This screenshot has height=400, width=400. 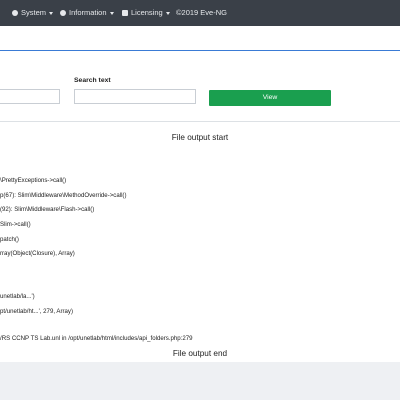 I want to click on filter-input, so click(x=30, y=96).